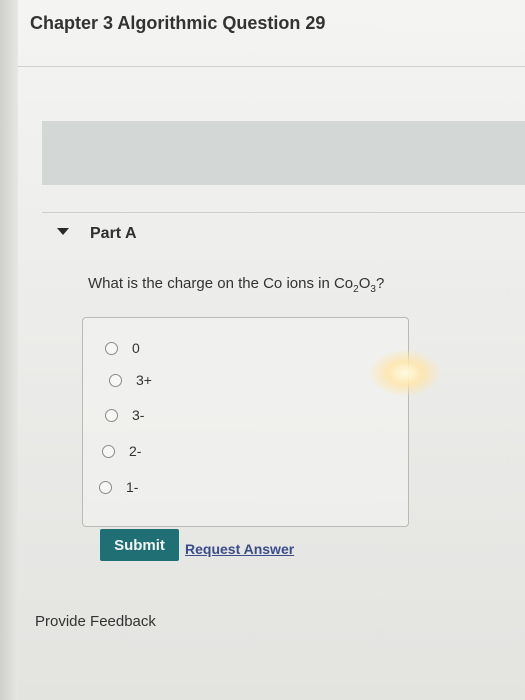  I want to click on option-0: 0, so click(122, 348).